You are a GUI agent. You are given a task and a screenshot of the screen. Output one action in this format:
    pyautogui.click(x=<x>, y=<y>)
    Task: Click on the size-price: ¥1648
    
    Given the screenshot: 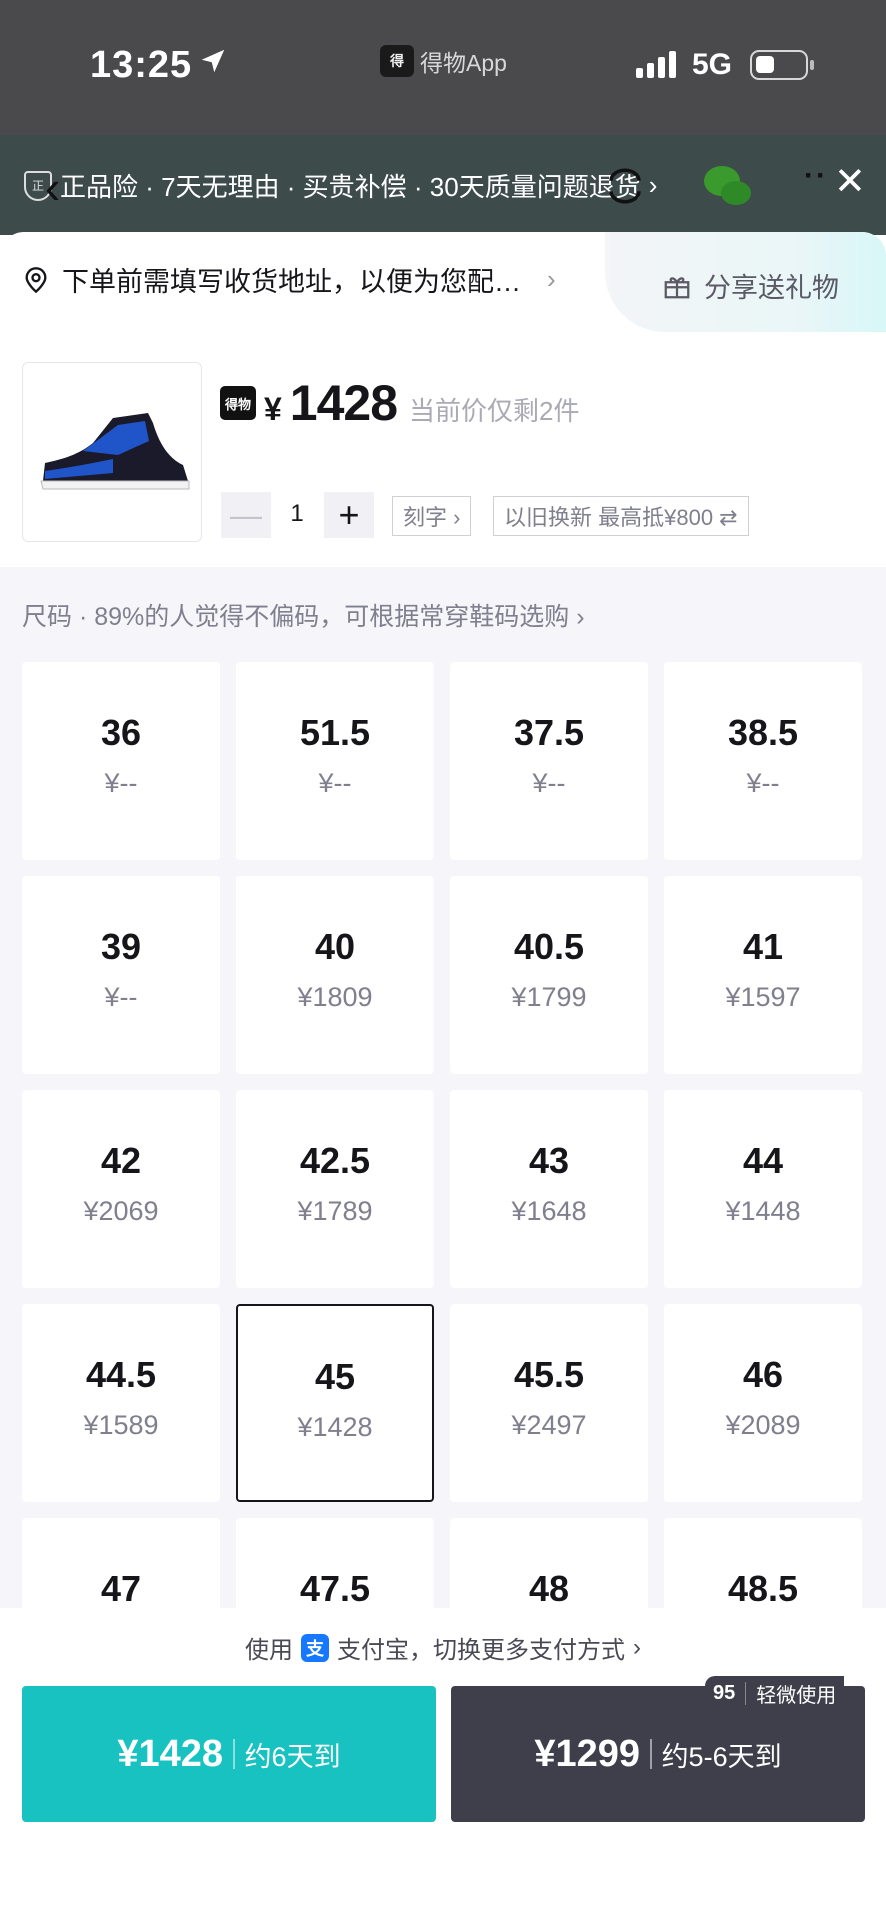 What is the action you would take?
    pyautogui.click(x=549, y=1211)
    